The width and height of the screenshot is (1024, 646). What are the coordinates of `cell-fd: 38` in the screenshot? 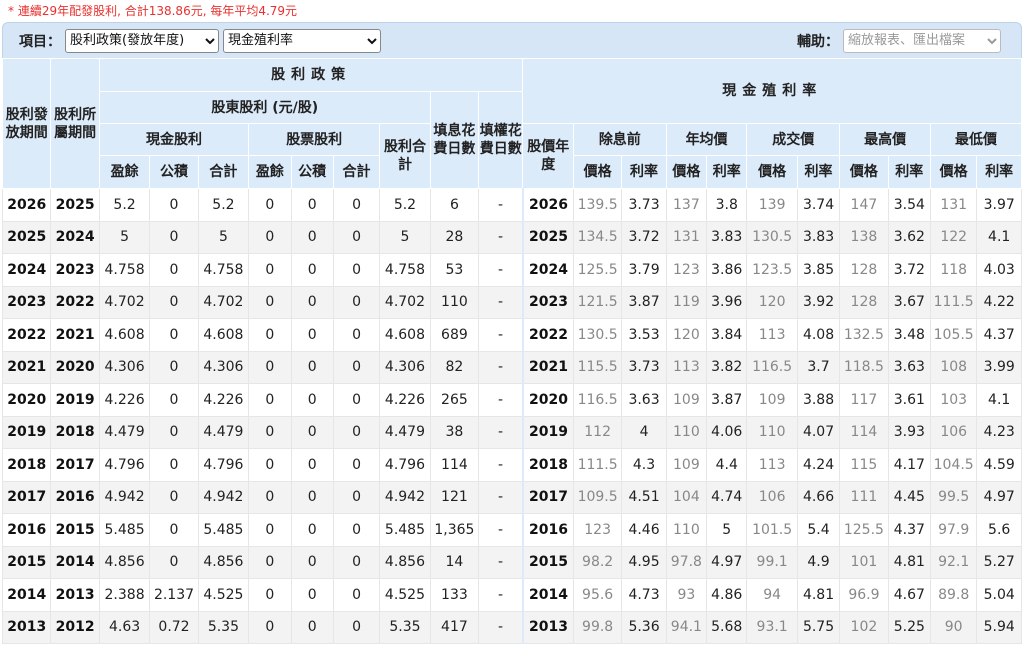 It's located at (454, 432).